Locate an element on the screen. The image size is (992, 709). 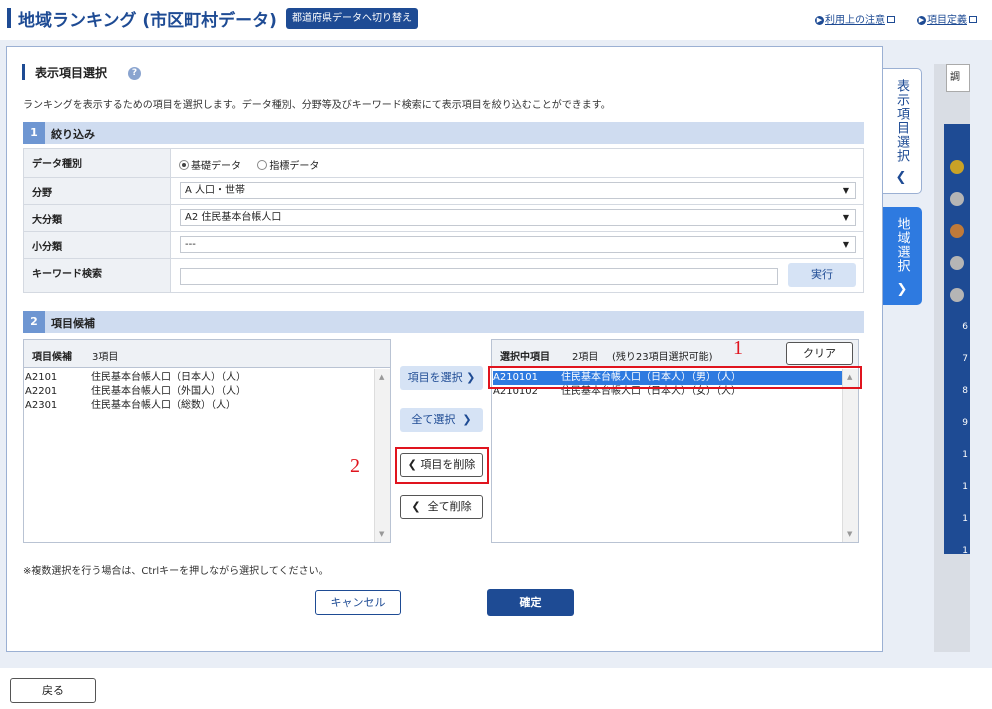
major-category-select: A2 住民基本台帳人口 ▼ is located at coordinates (518, 217).